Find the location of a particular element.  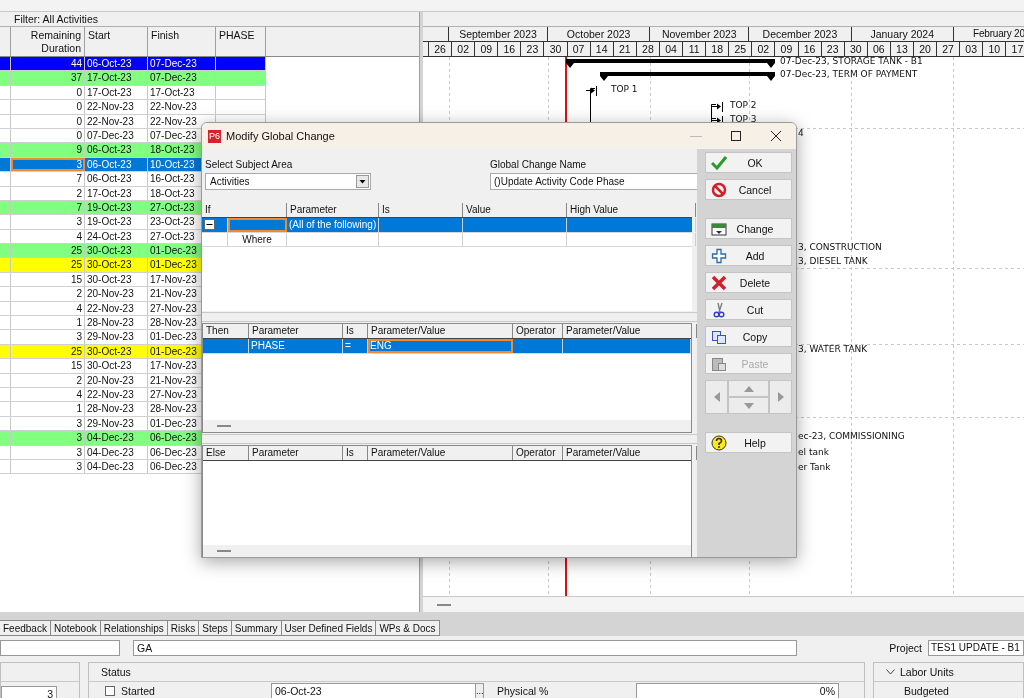

month-header: February 20 is located at coordinates (988, 34).